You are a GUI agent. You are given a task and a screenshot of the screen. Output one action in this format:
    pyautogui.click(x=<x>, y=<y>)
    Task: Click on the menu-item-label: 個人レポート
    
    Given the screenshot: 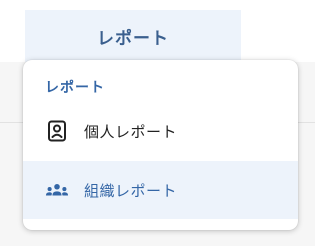 What is the action you would take?
    pyautogui.click(x=131, y=131)
    